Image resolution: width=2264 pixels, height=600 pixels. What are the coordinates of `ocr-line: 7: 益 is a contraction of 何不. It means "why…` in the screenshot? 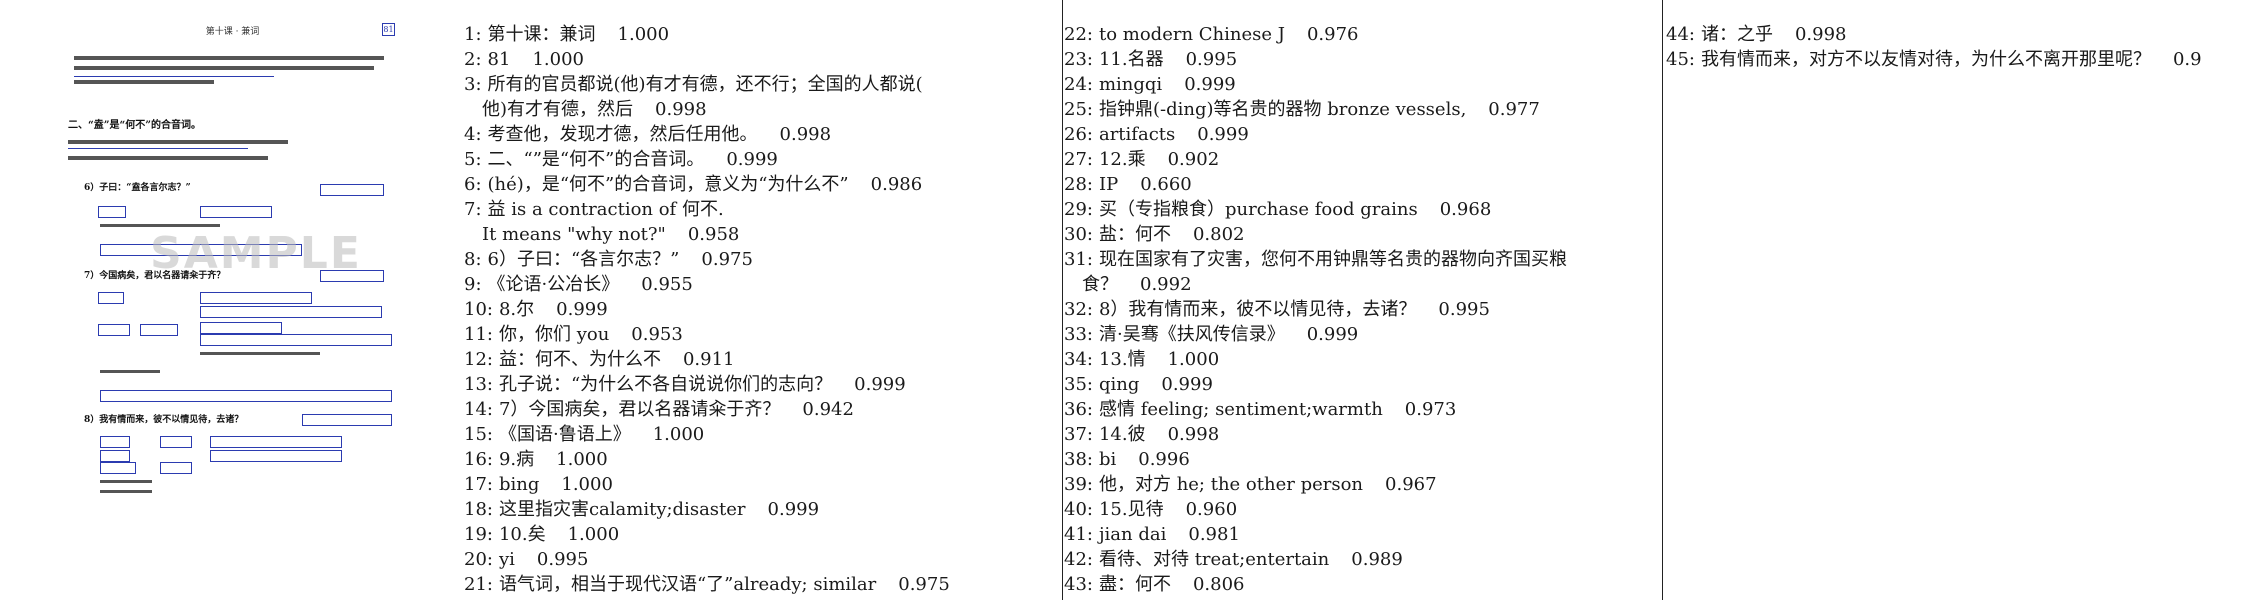 It's located at (754, 222).